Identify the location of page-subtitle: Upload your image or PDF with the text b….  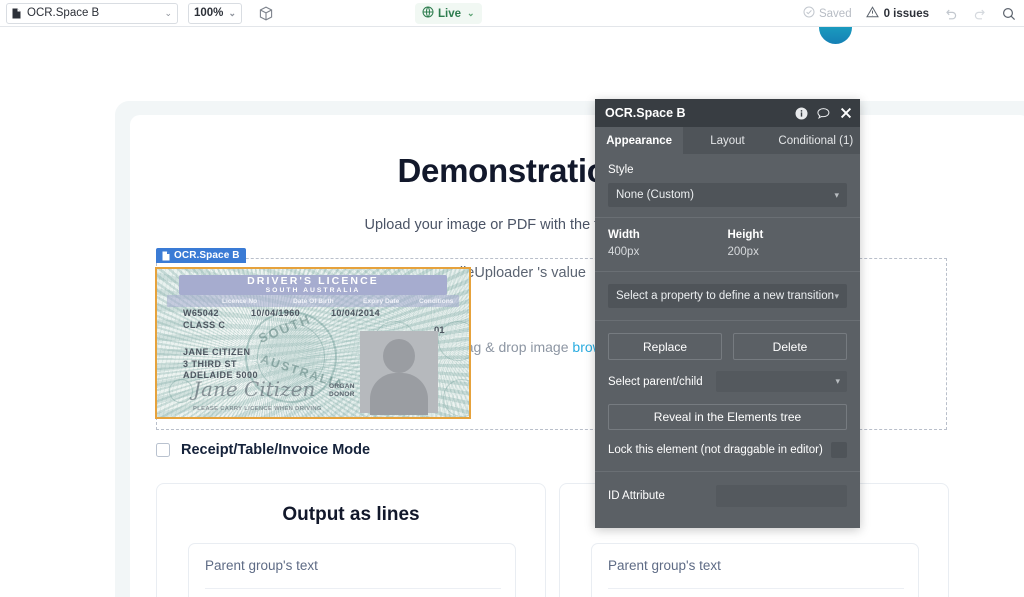
(512, 225).